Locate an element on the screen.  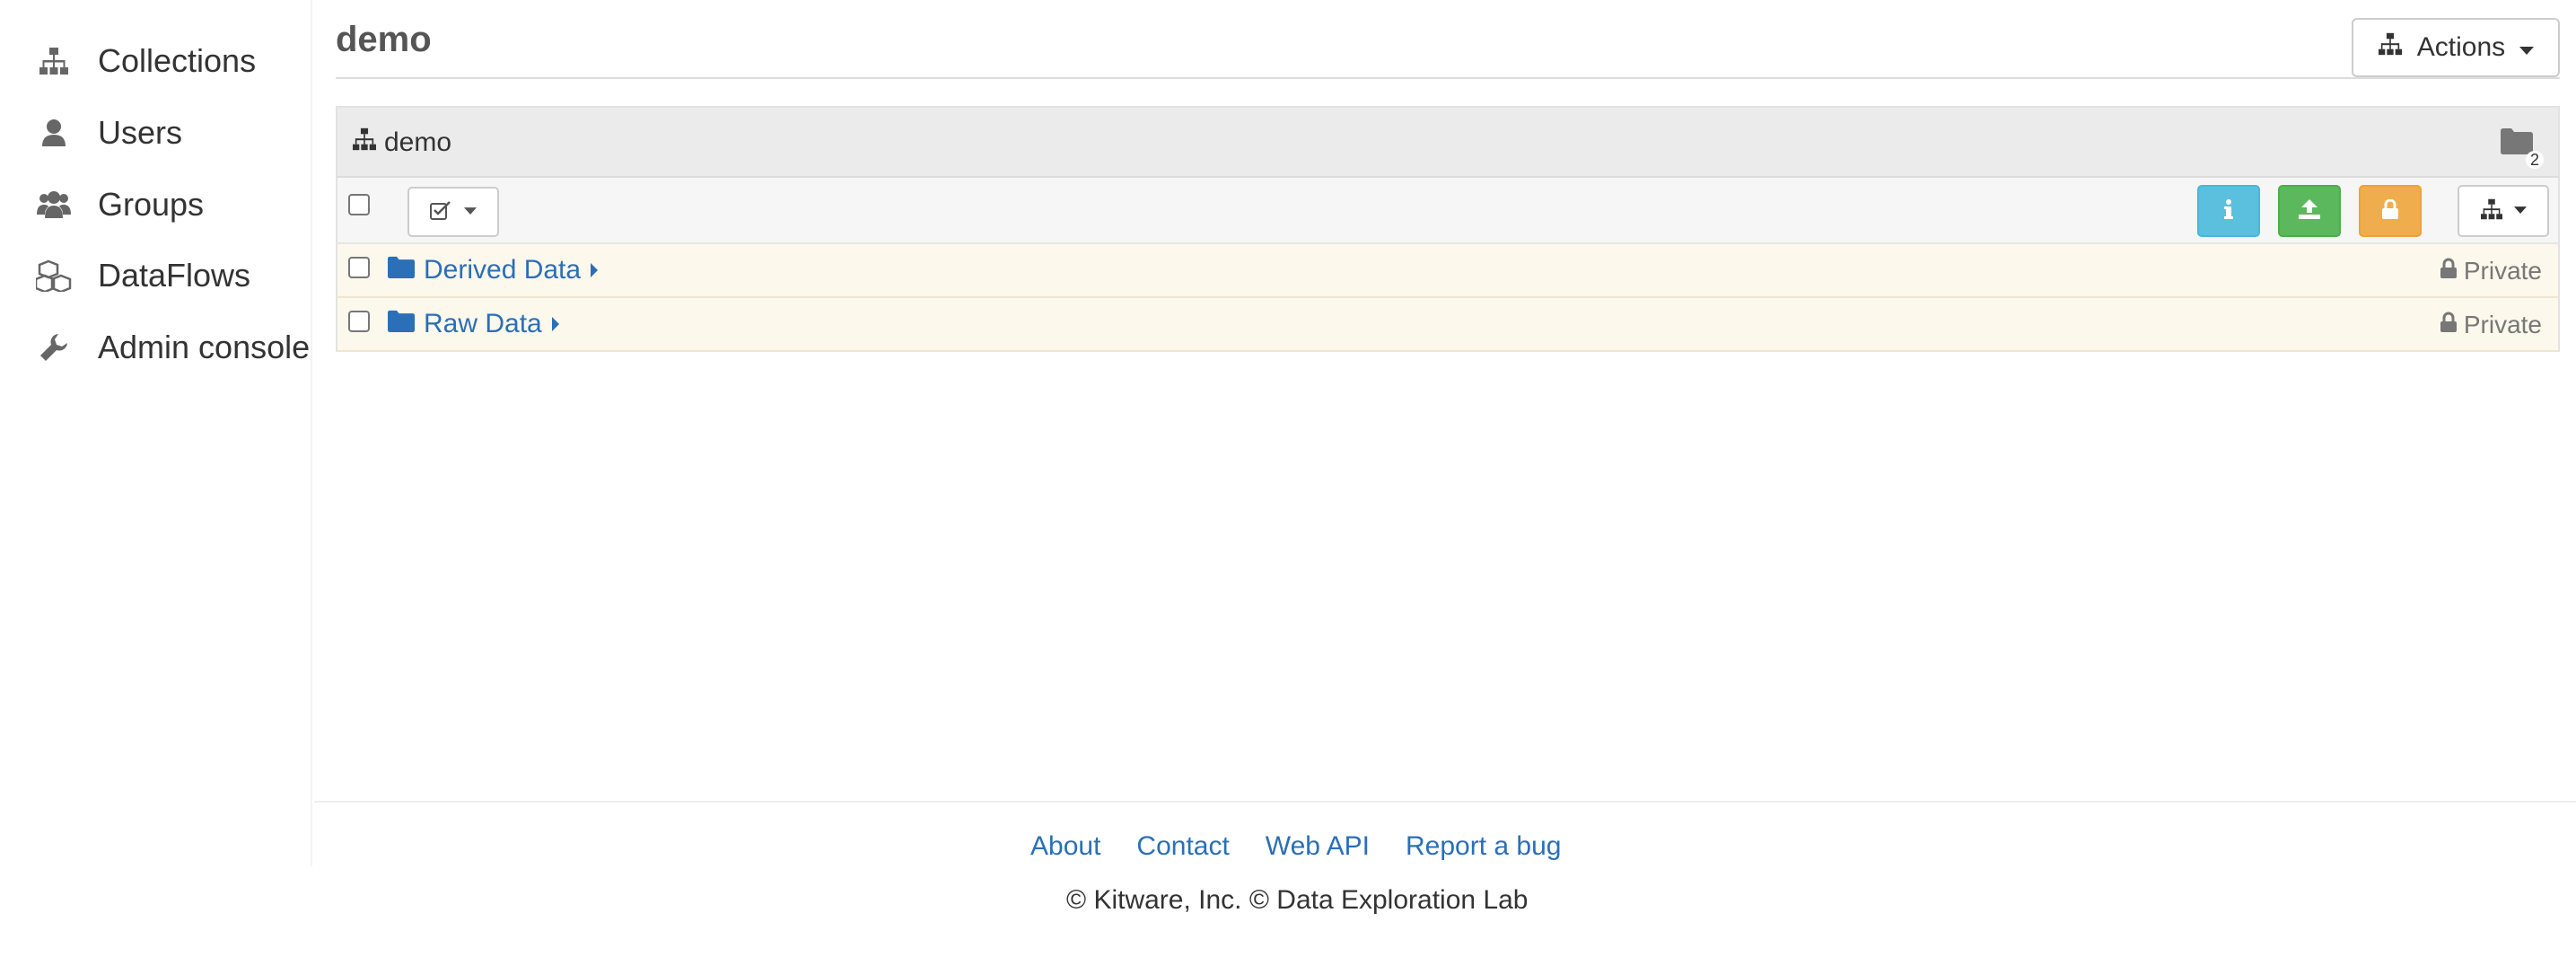
actions-label: Actions is located at coordinates (2461, 47).